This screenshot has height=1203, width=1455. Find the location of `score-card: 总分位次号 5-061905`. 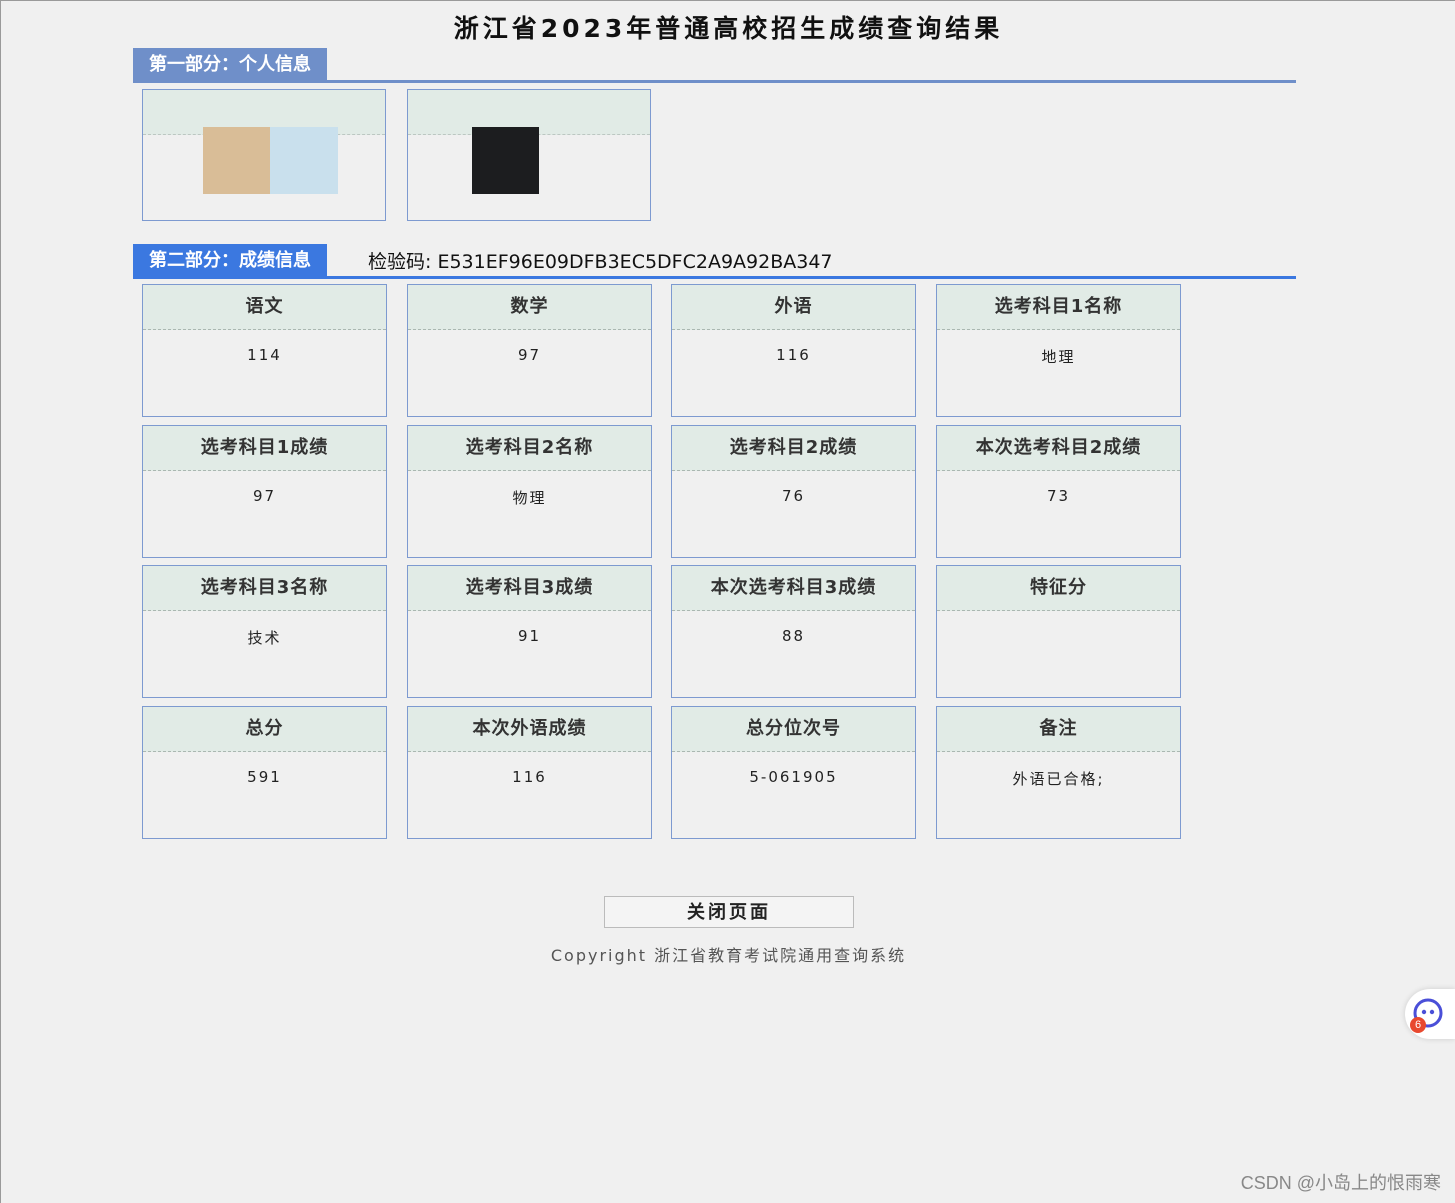

score-card: 总分位次号 5-061905 is located at coordinates (793, 772).